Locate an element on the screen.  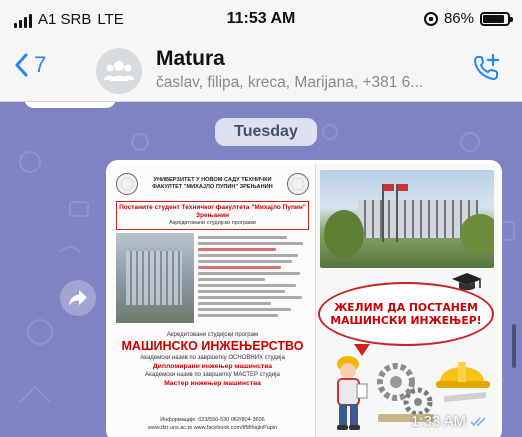
unread-count: 7 is located at coordinates (40, 64).